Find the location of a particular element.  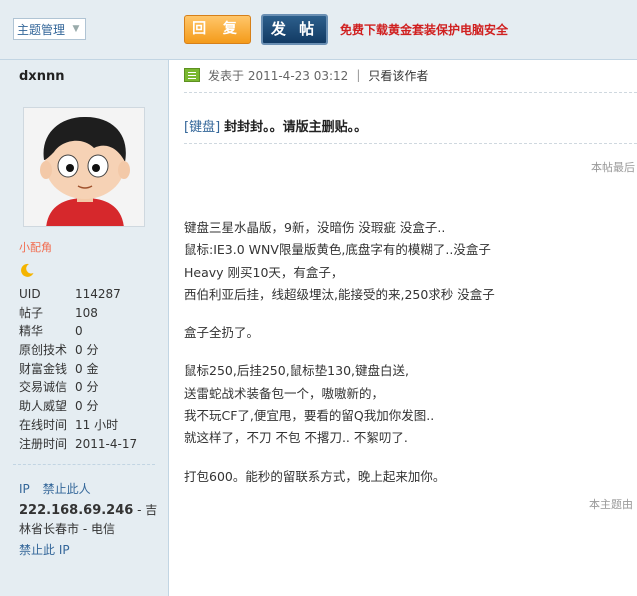

stat-tech: 原创技术 0 分 is located at coordinates (89, 350).